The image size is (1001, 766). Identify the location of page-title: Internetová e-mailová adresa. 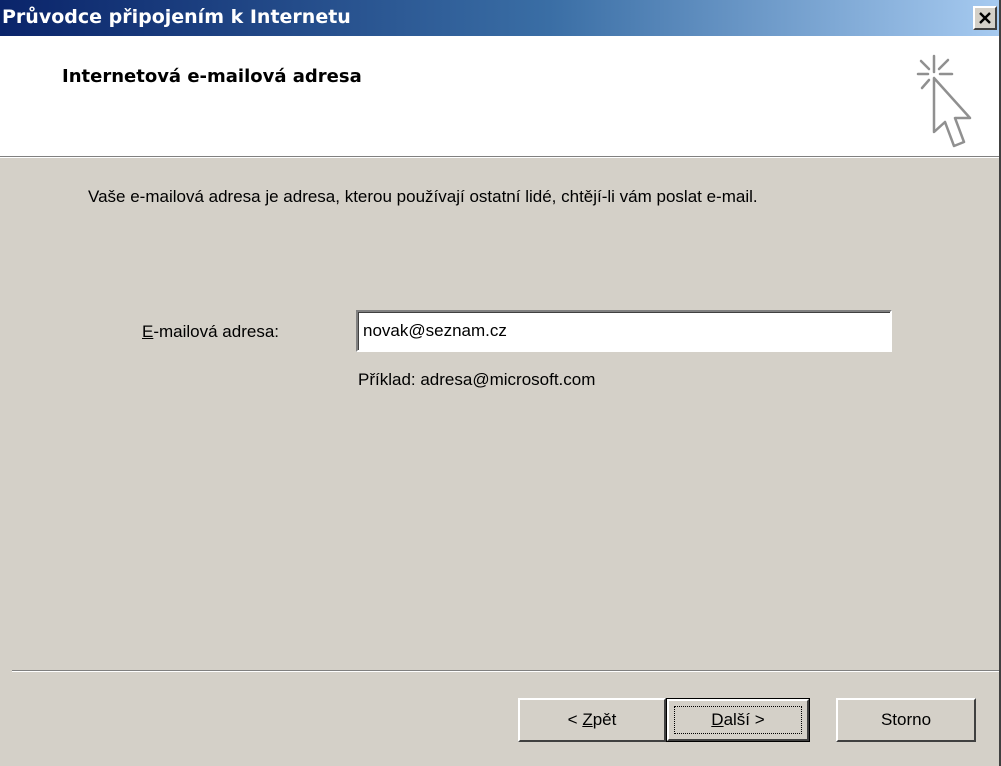
(212, 76).